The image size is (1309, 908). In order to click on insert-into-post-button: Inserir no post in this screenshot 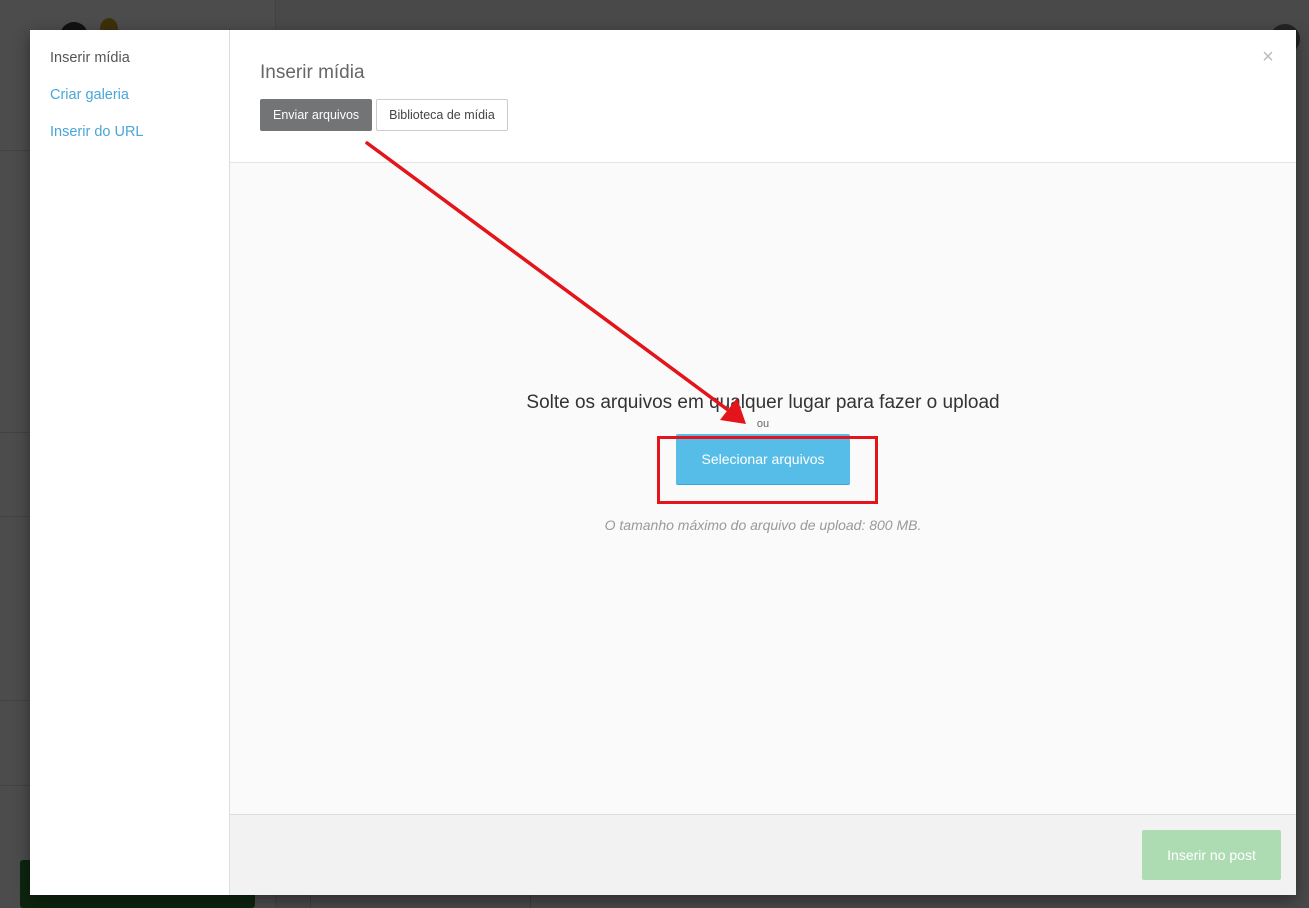, I will do `click(1211, 855)`.